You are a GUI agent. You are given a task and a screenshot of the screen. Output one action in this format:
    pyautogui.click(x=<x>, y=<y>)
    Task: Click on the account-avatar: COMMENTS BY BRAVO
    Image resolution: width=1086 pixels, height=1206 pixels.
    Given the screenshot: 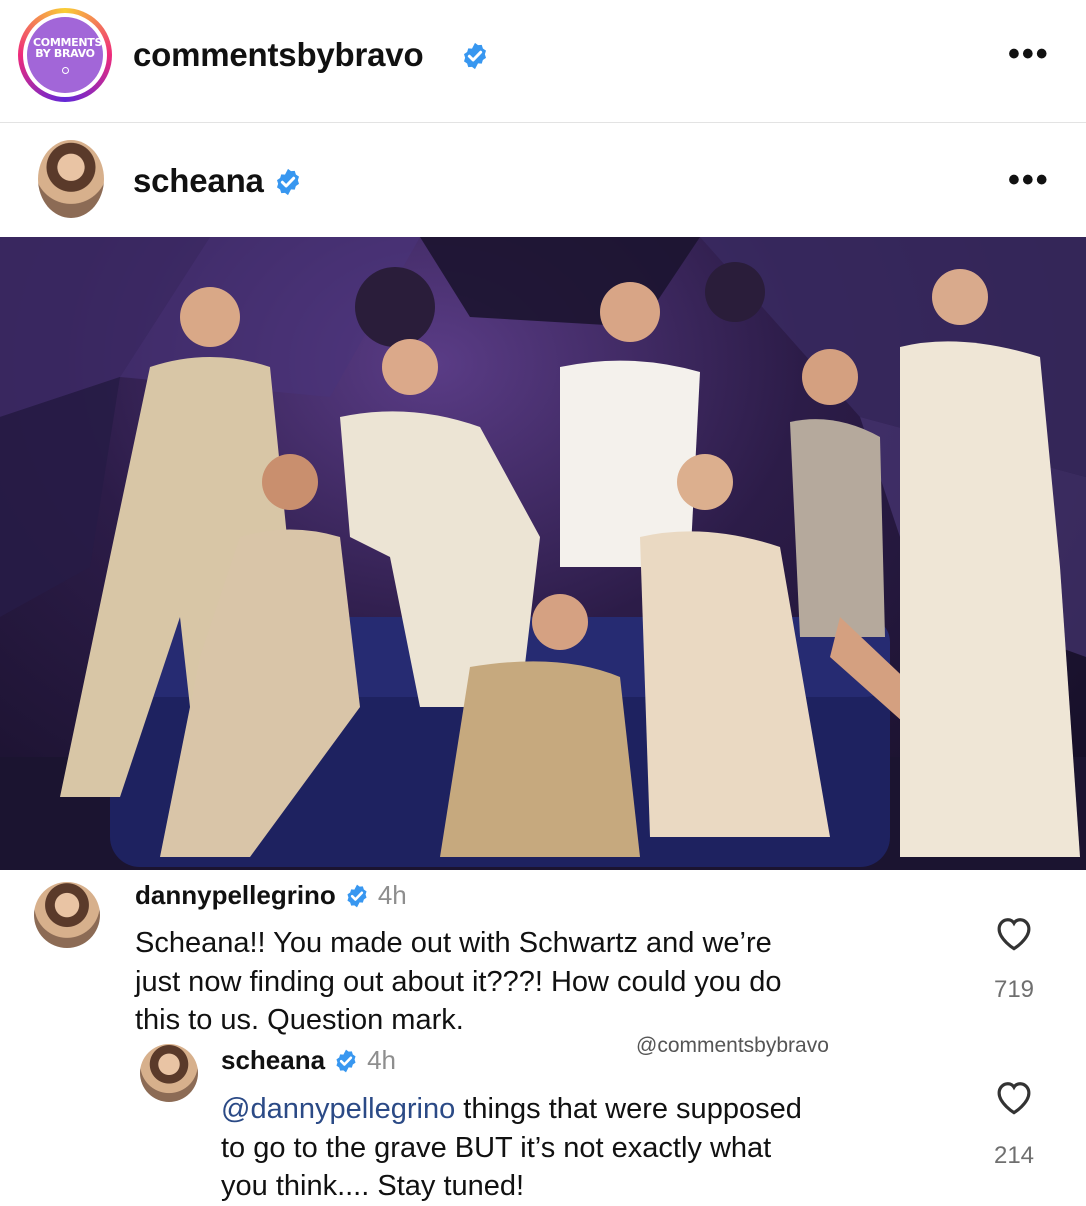 What is the action you would take?
    pyautogui.click(x=65, y=55)
    